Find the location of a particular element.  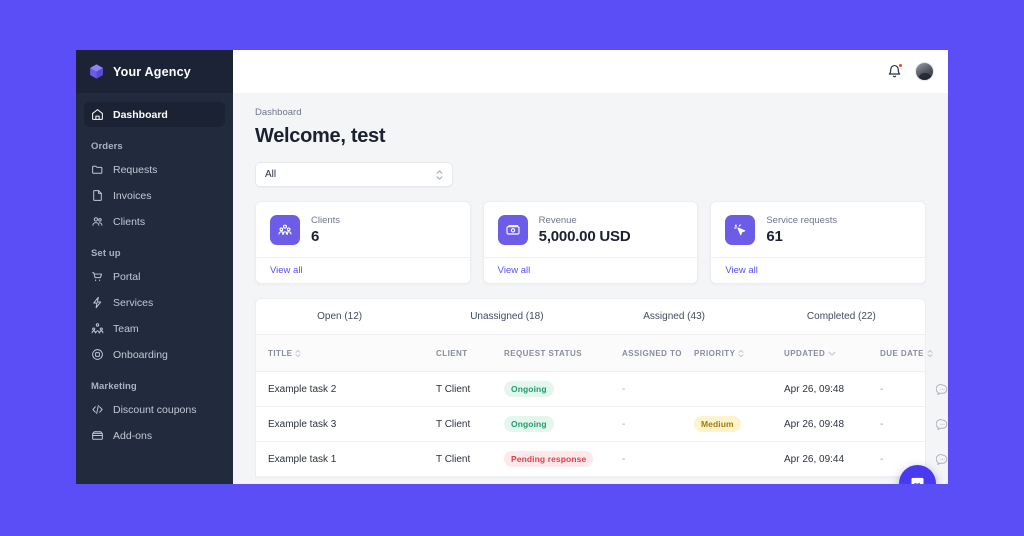

cart-icon is located at coordinates (97, 276).